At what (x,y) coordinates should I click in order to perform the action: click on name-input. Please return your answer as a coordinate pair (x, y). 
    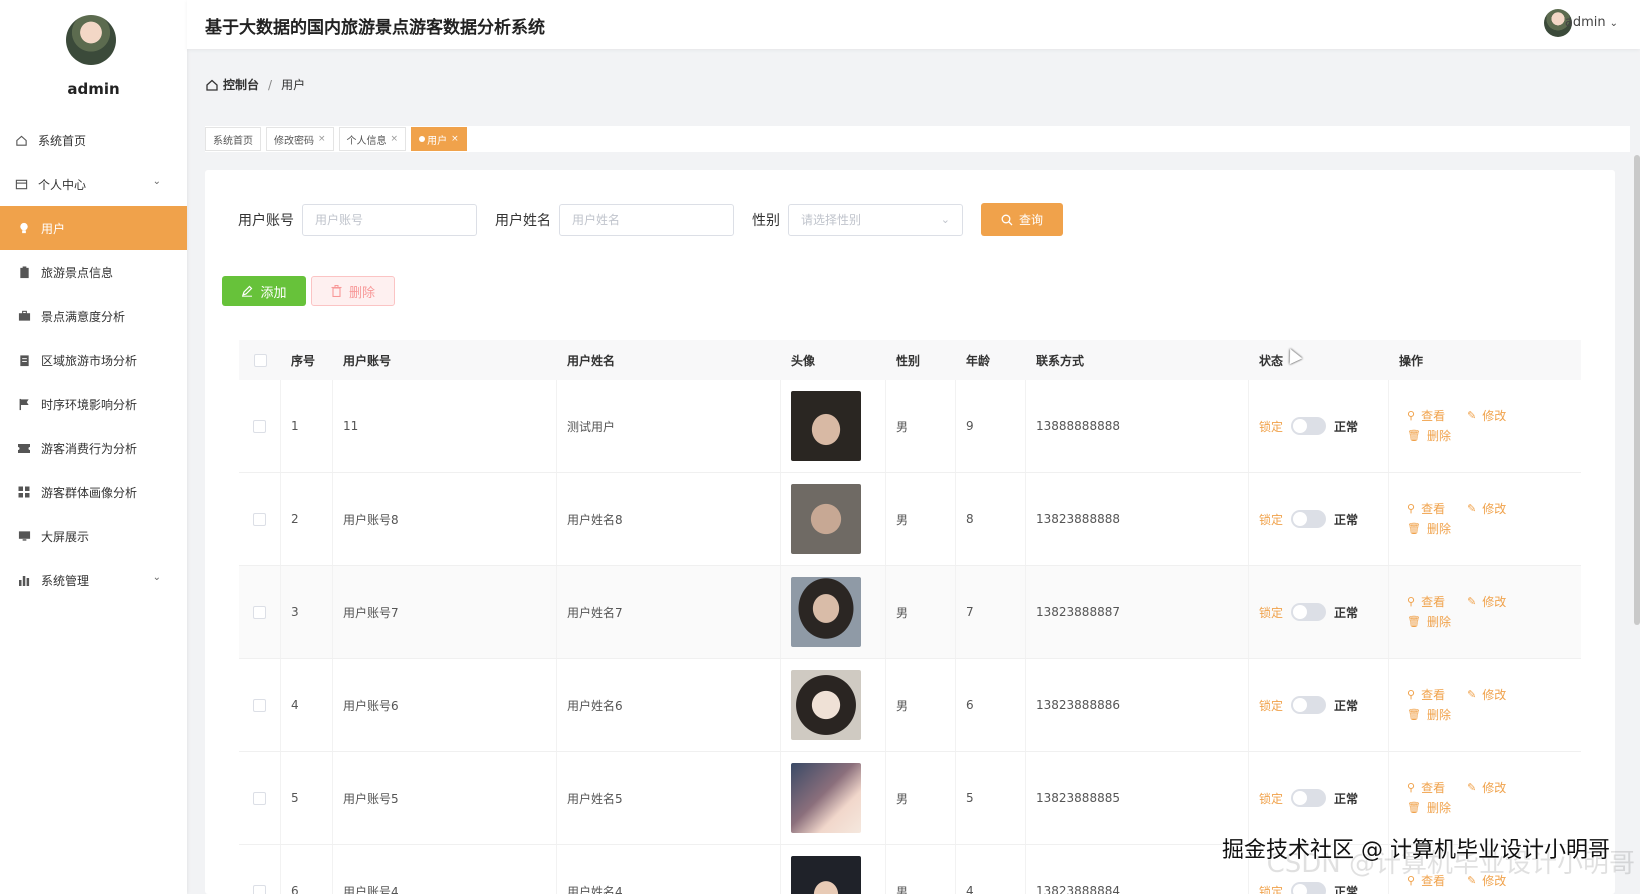
    Looking at the image, I should click on (646, 219).